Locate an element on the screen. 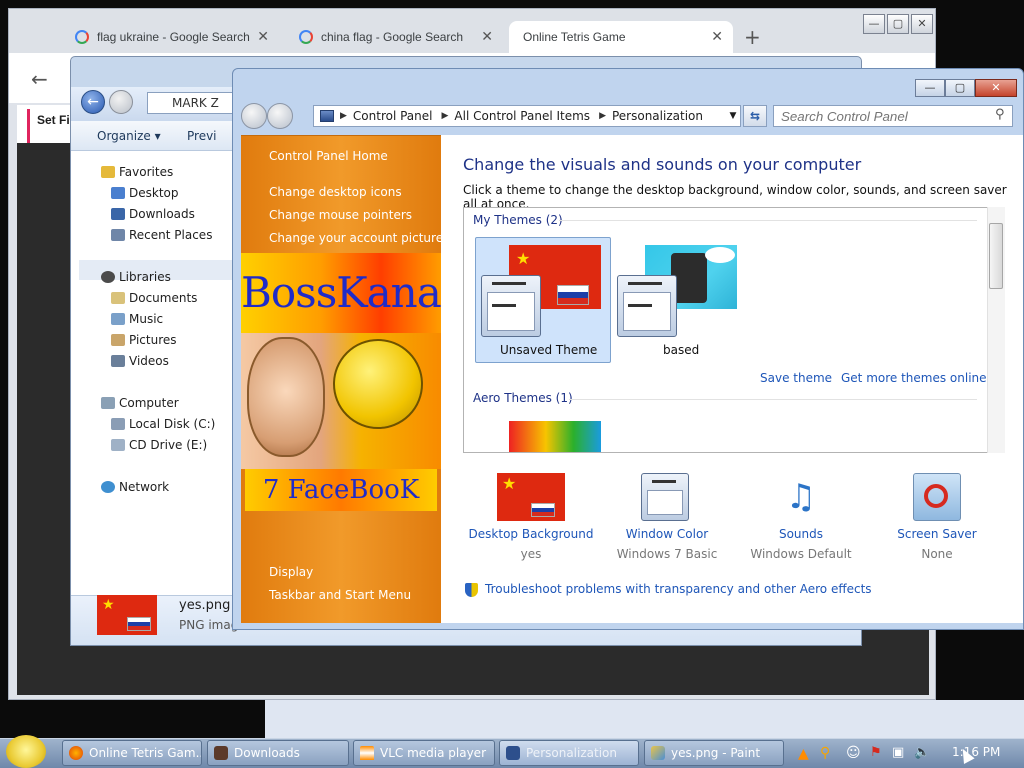 The height and width of the screenshot is (768, 1024). taskbar-item-vlc: VLC media player is located at coordinates (424, 753).